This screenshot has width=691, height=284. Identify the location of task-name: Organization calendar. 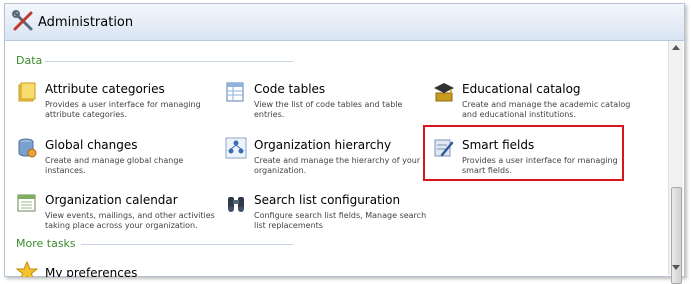
(111, 200).